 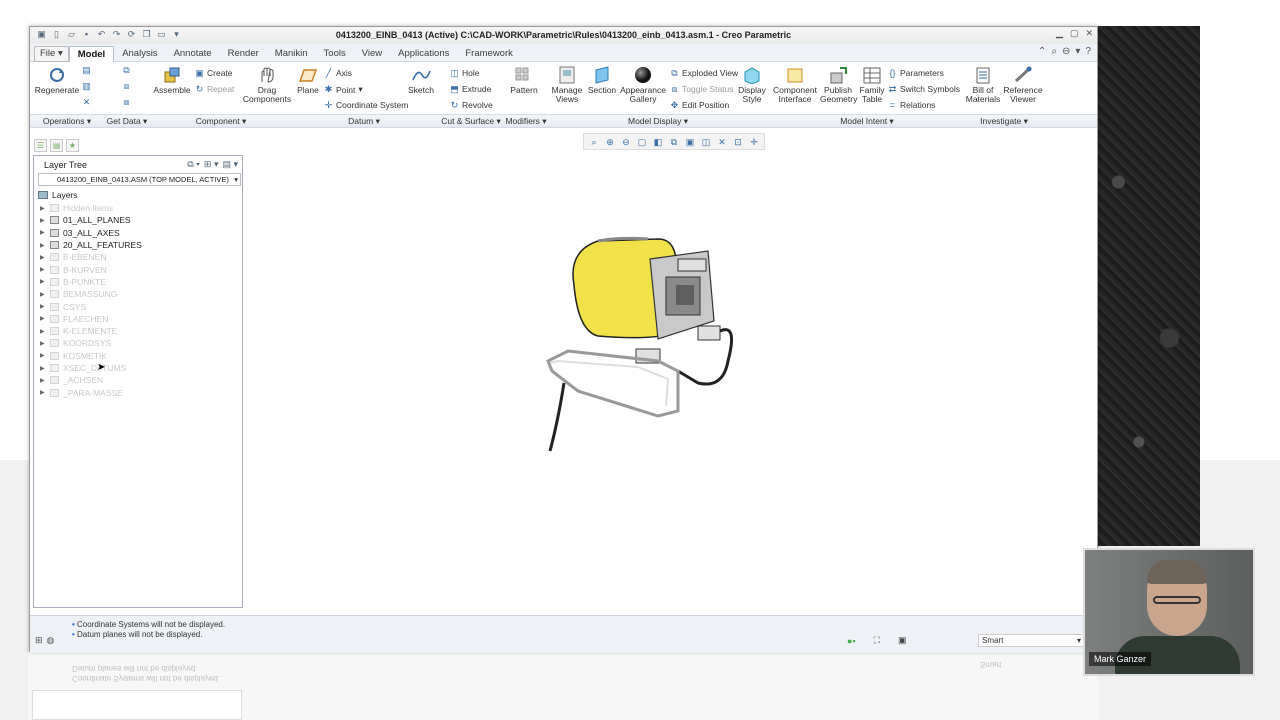 I want to click on more-icon: ▾, so click(x=1077, y=51).